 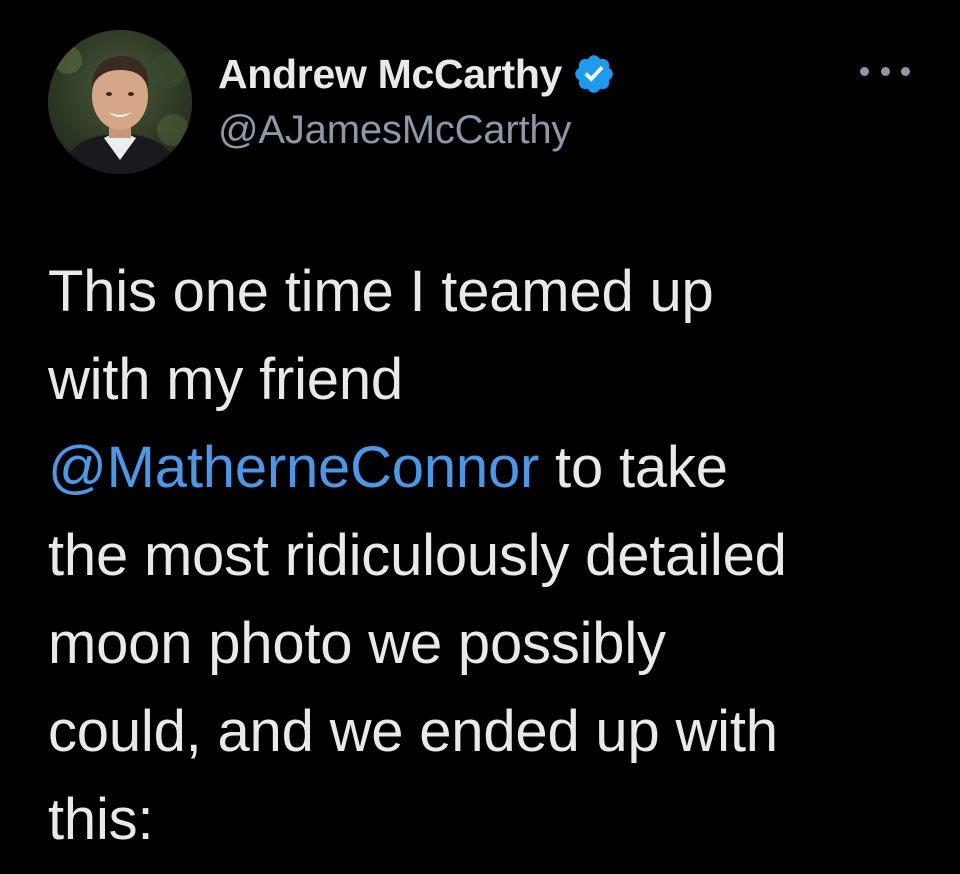 What do you see at coordinates (225, 379) in the screenshot?
I see `tweet-line: with my friend` at bounding box center [225, 379].